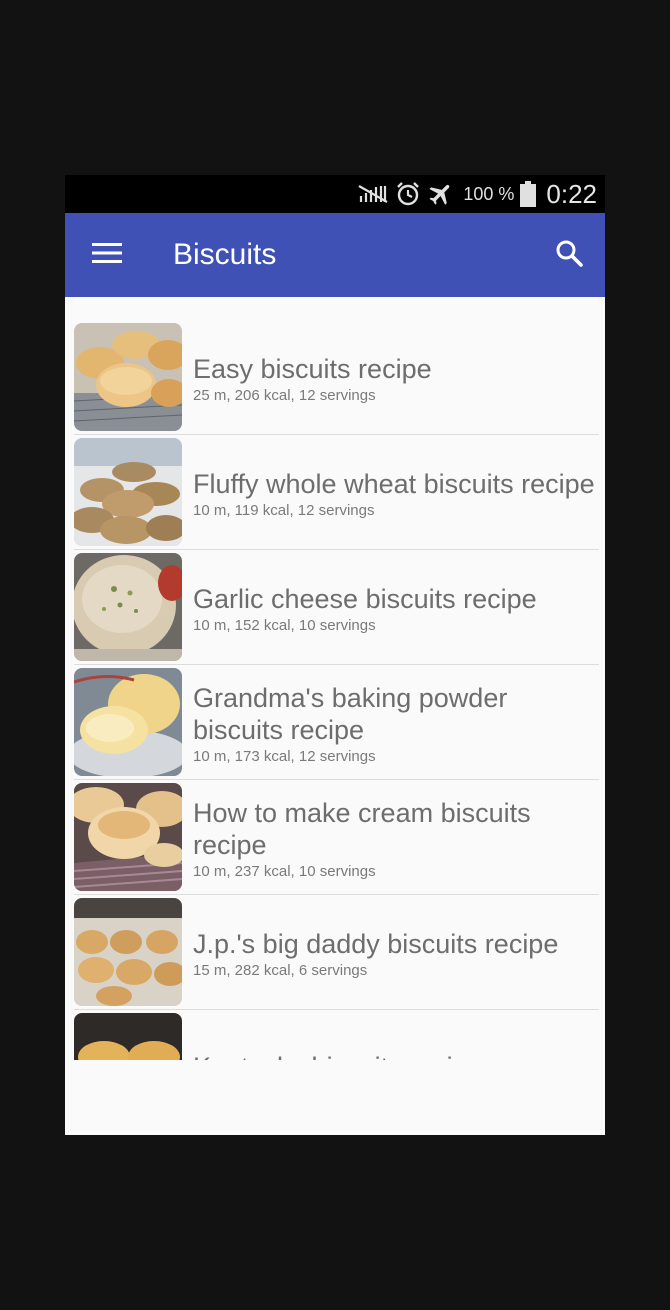 This screenshot has width=670, height=1310. Describe the element at coordinates (441, 194) in the screenshot. I see `airplane-icon` at that location.